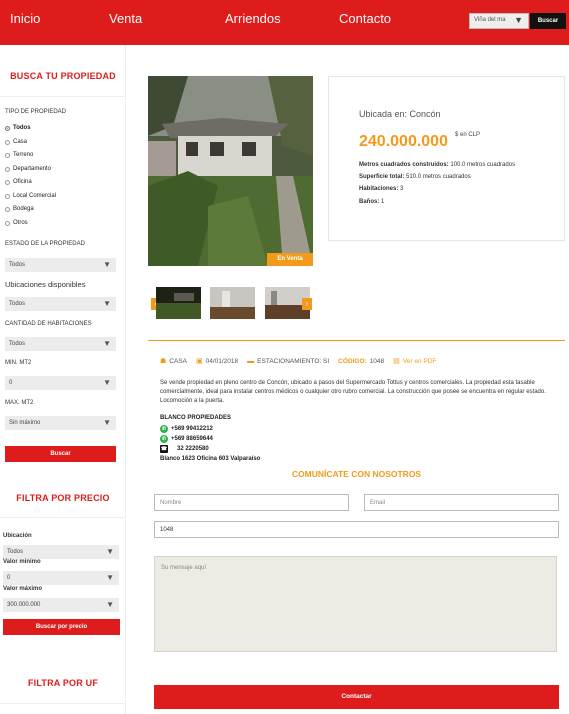 The image size is (569, 714). Describe the element at coordinates (60, 454) in the screenshot. I see `sidebar-search-button: Buscar` at that location.